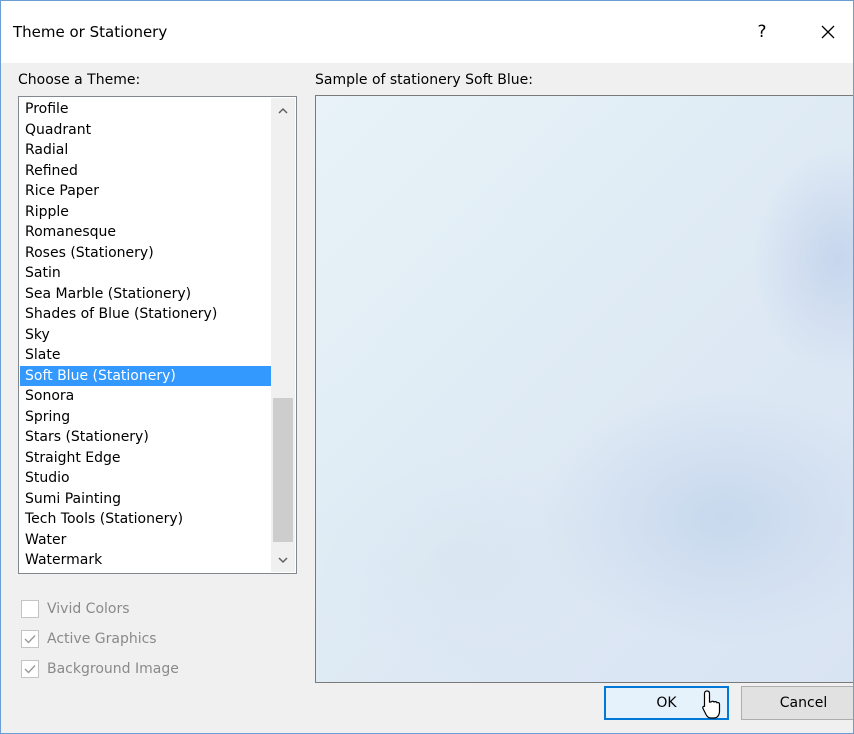 The width and height of the screenshot is (854, 734). What do you see at coordinates (146, 478) in the screenshot?
I see `theme-list-item: Studio` at bounding box center [146, 478].